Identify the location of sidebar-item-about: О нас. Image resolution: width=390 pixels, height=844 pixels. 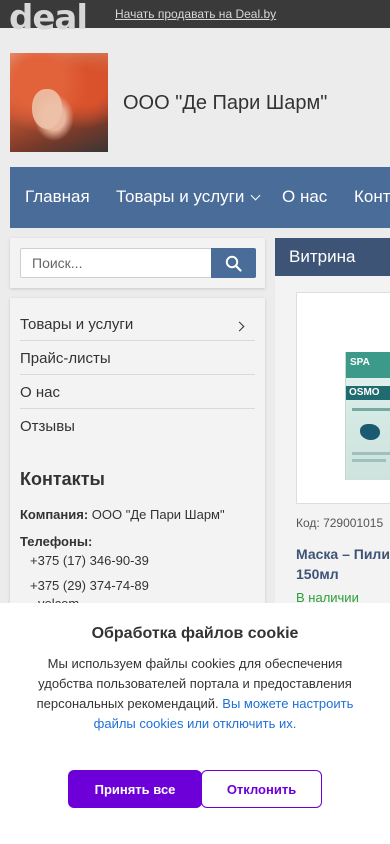
(137, 392).